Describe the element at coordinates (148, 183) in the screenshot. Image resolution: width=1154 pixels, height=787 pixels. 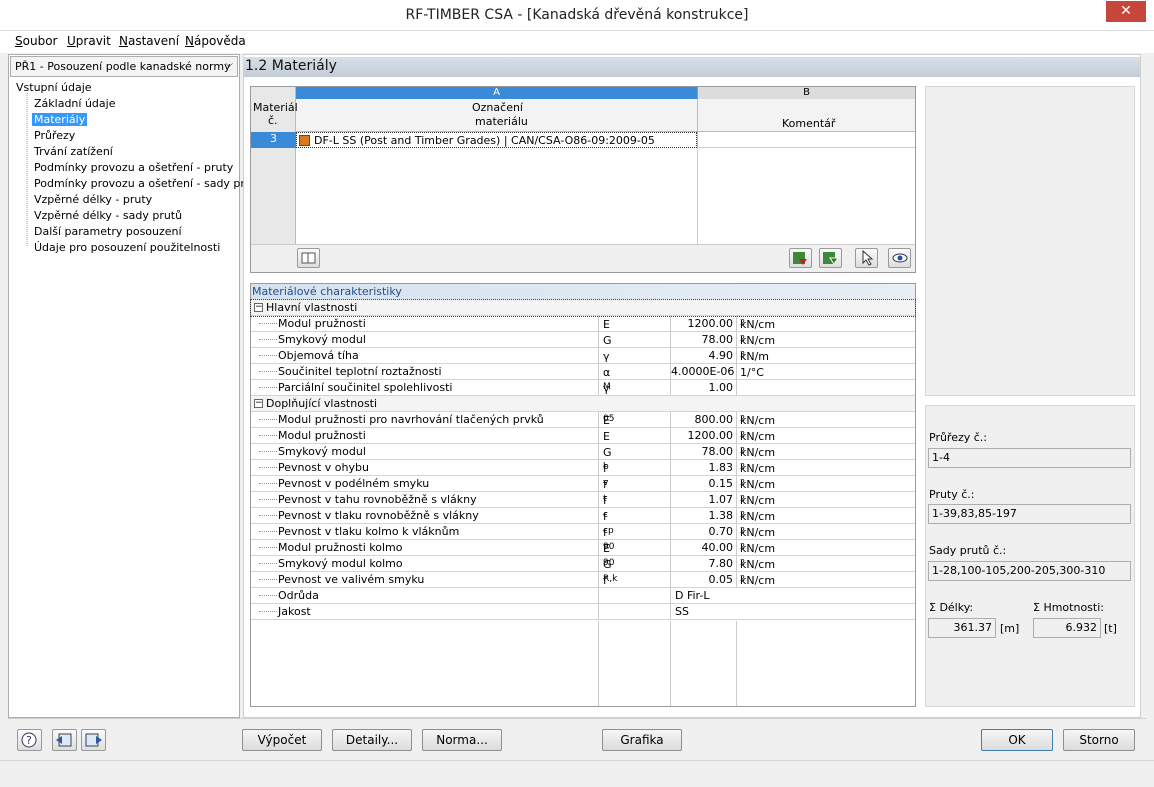
I see `tree-item: Podmínky provozu a ošetření - sady prutů` at that location.